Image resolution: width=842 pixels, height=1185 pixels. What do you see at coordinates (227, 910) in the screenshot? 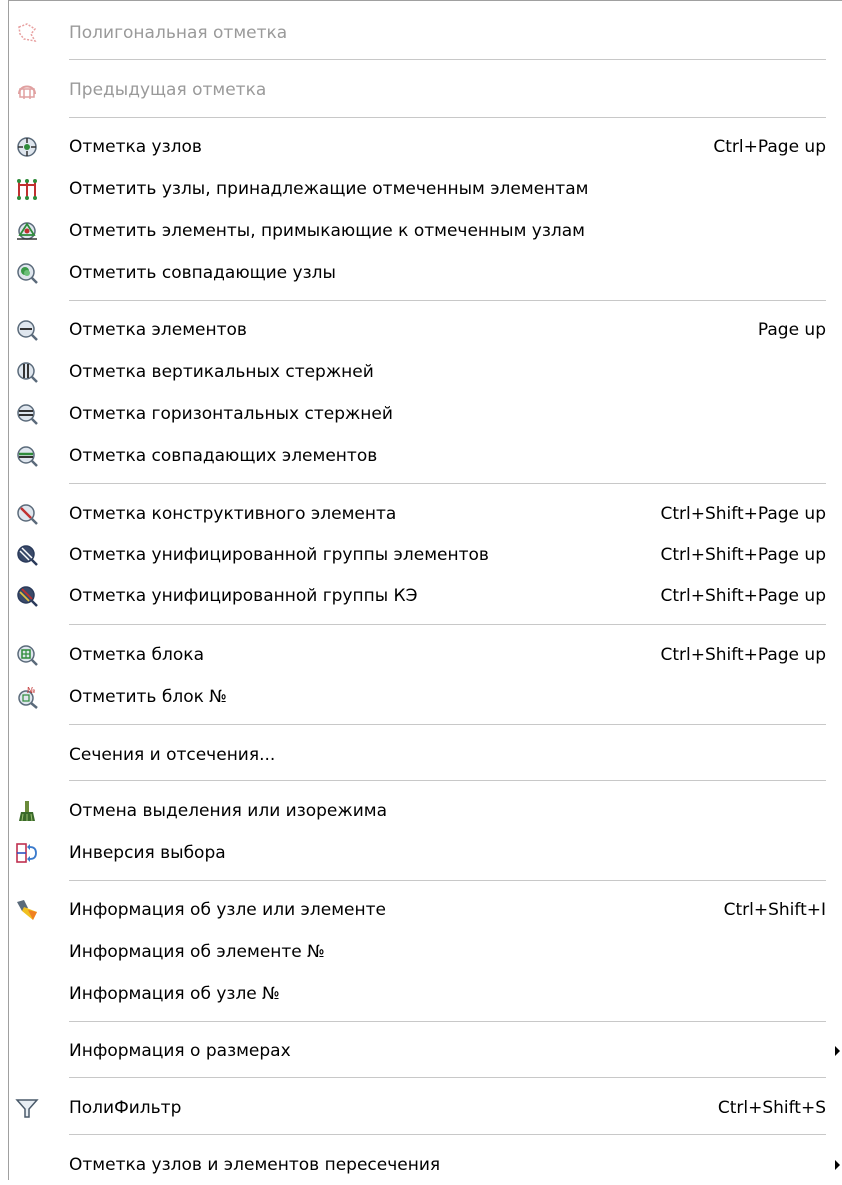
I see `menu-item-label: Информация об узле или элементе` at bounding box center [227, 910].